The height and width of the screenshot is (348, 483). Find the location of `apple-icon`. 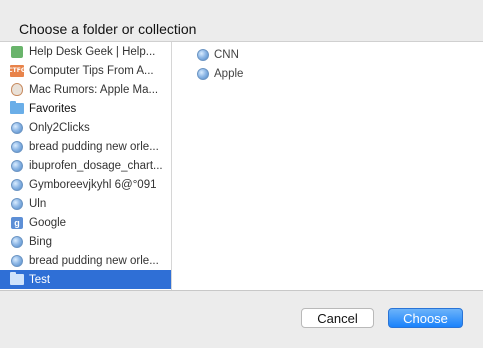

apple-icon is located at coordinates (17, 90).